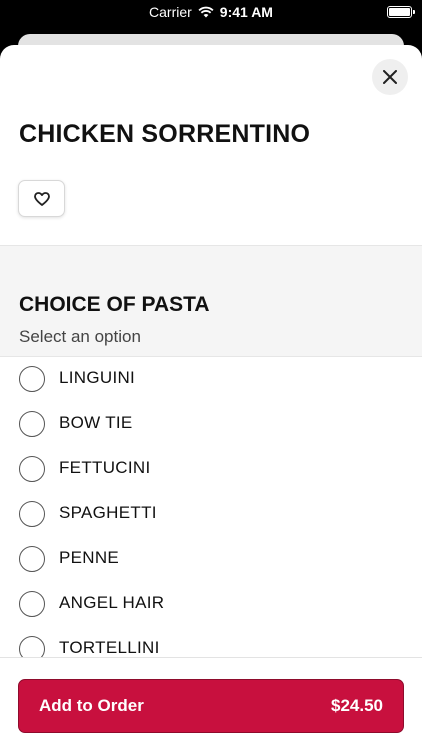 This screenshot has width=422, height=750. Describe the element at coordinates (114, 304) in the screenshot. I see `section-title: CHOICE OF PASTA` at that location.